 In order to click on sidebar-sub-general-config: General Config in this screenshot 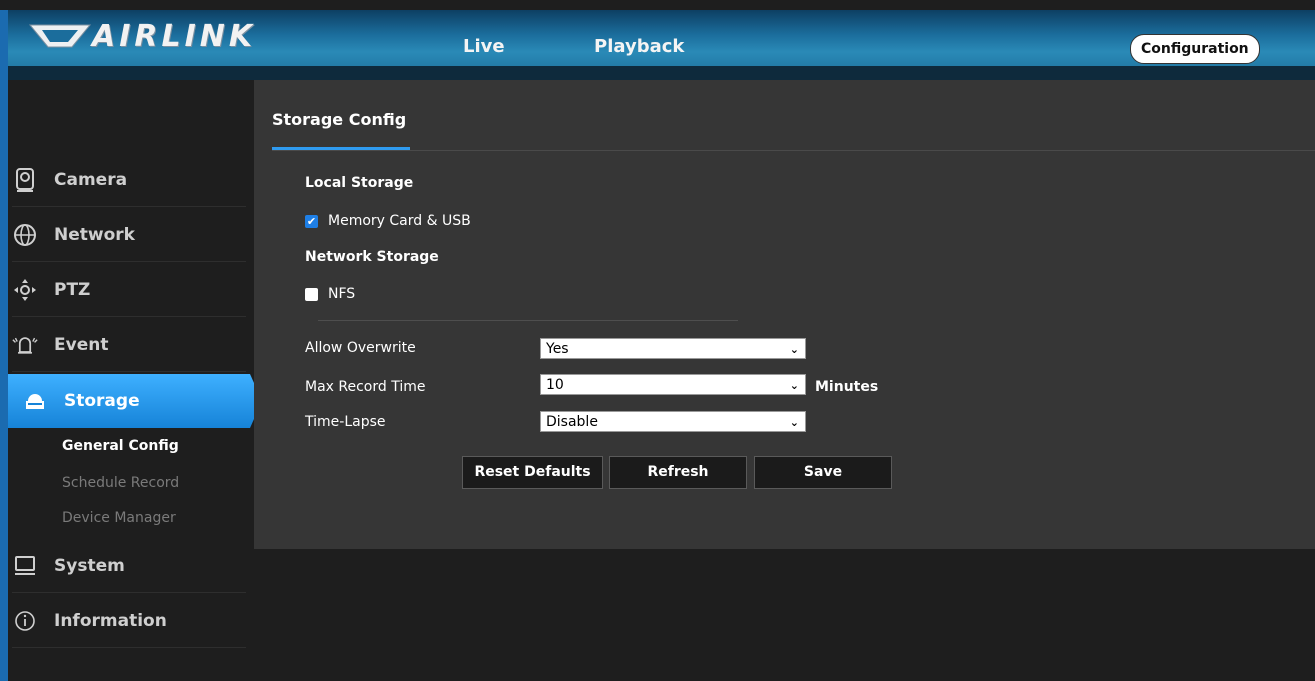, I will do `click(120, 446)`.